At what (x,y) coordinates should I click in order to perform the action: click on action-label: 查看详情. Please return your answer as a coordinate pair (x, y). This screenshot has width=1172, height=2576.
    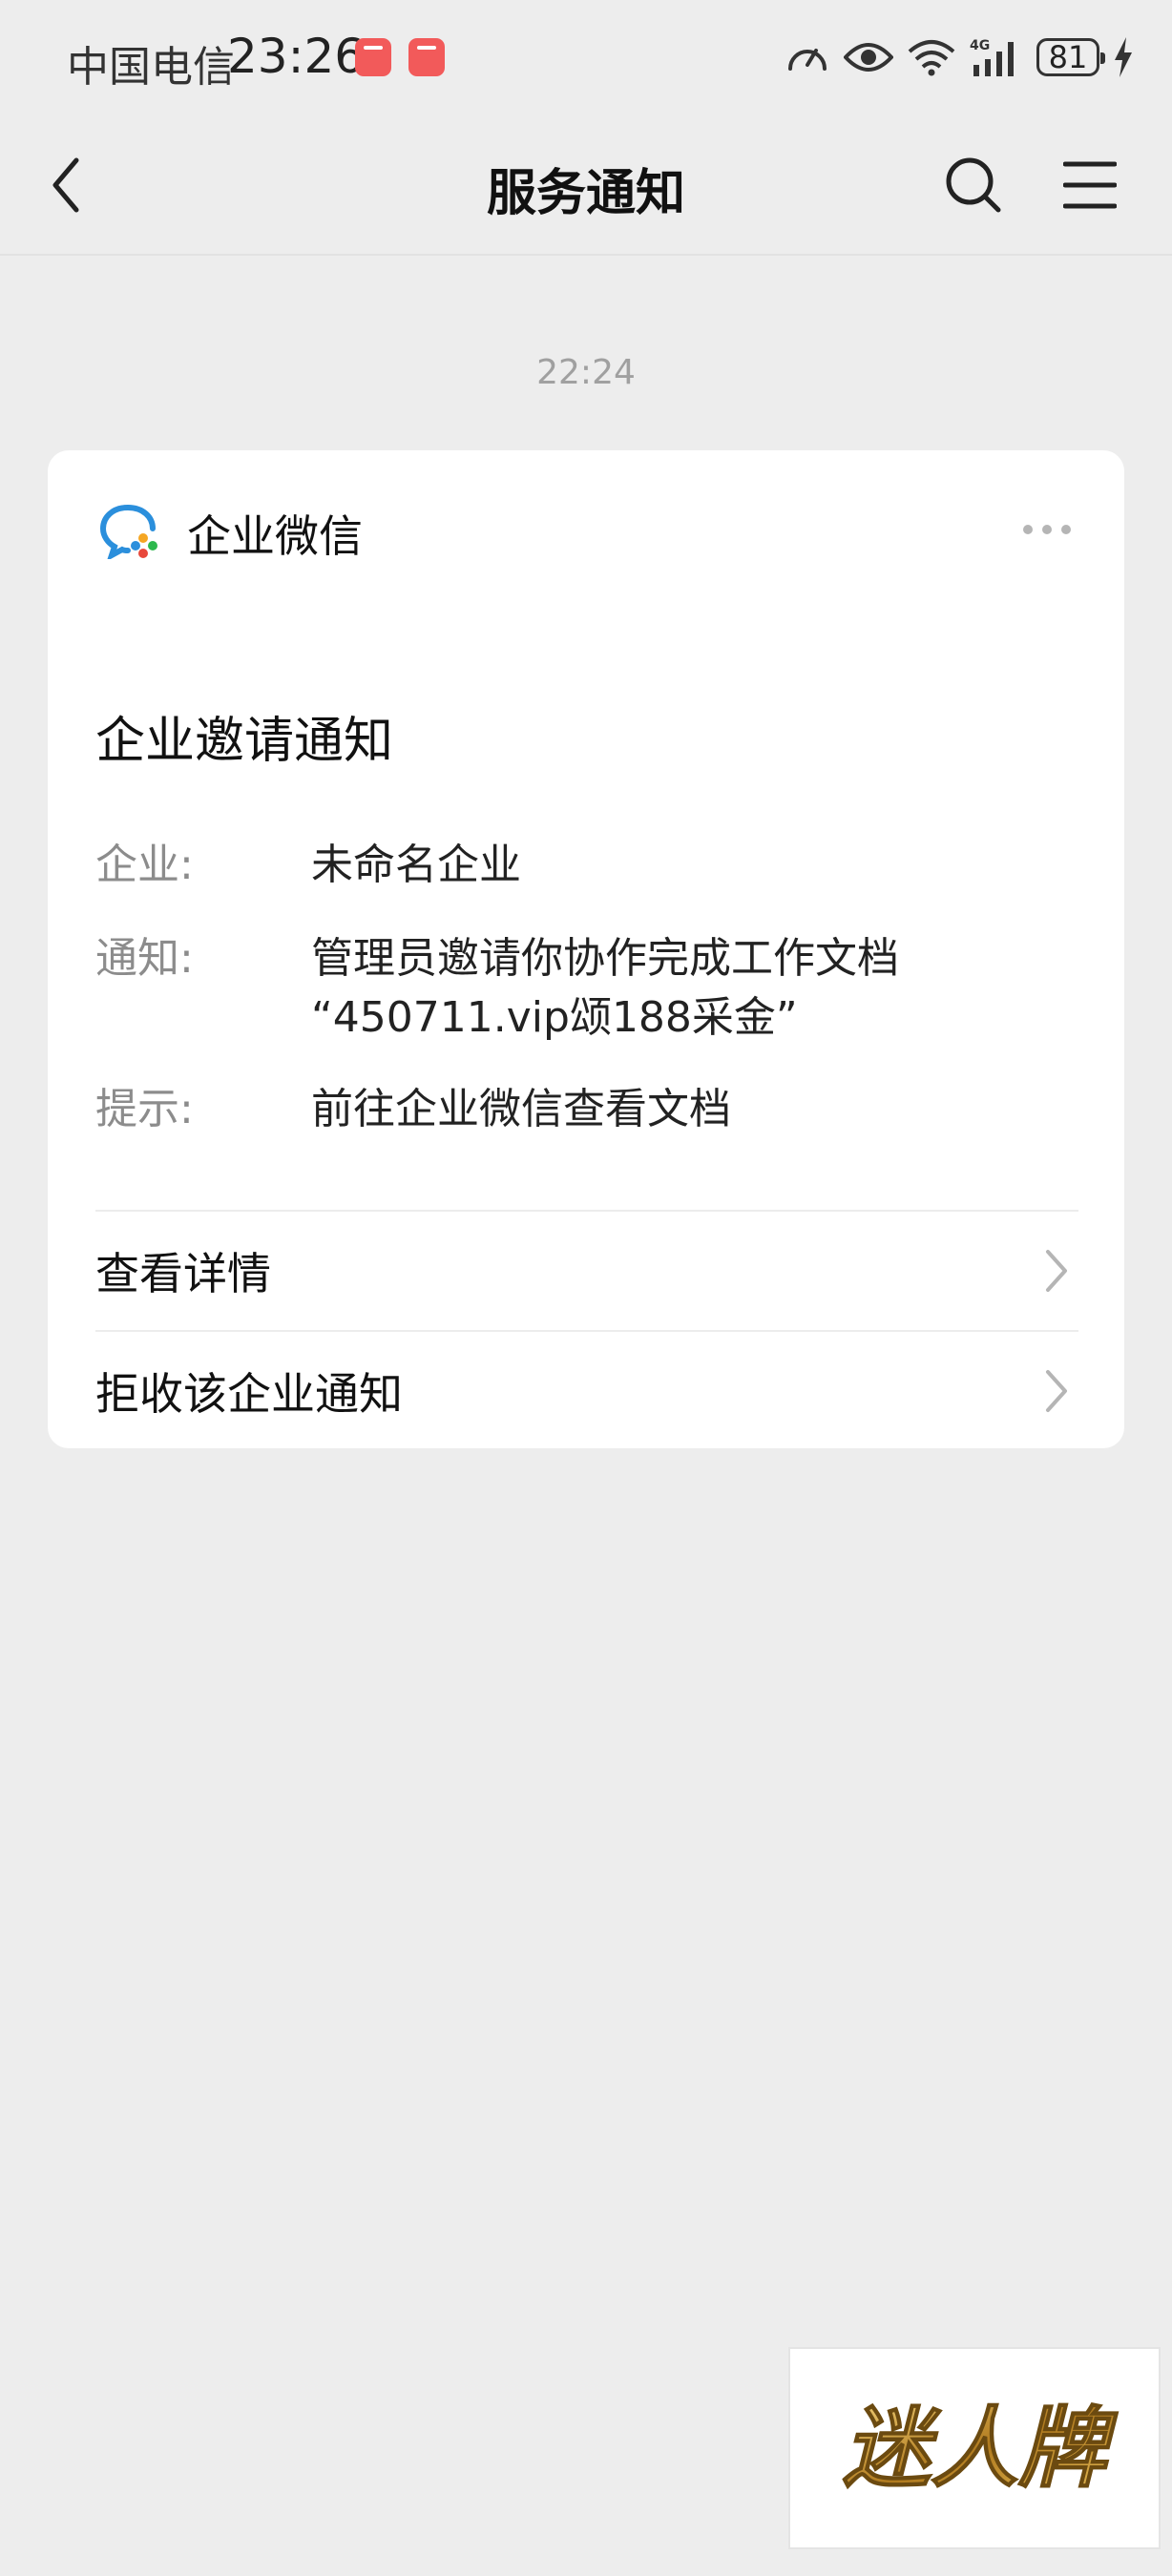
    Looking at the image, I should click on (183, 1273).